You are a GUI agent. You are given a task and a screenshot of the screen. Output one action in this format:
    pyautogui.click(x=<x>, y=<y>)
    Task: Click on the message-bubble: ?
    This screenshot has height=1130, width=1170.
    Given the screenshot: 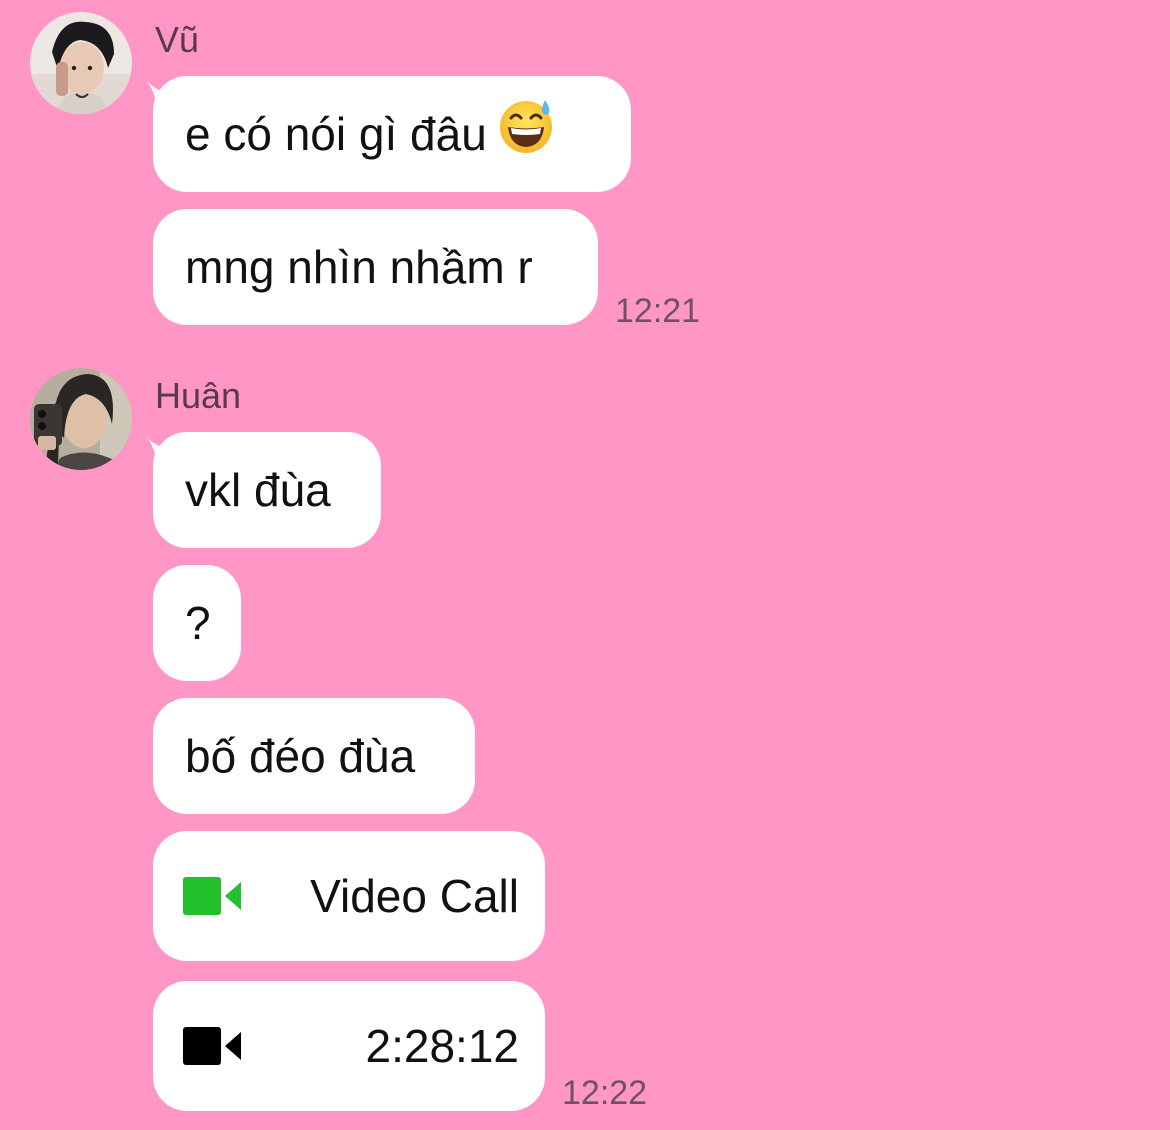 What is the action you would take?
    pyautogui.click(x=197, y=623)
    